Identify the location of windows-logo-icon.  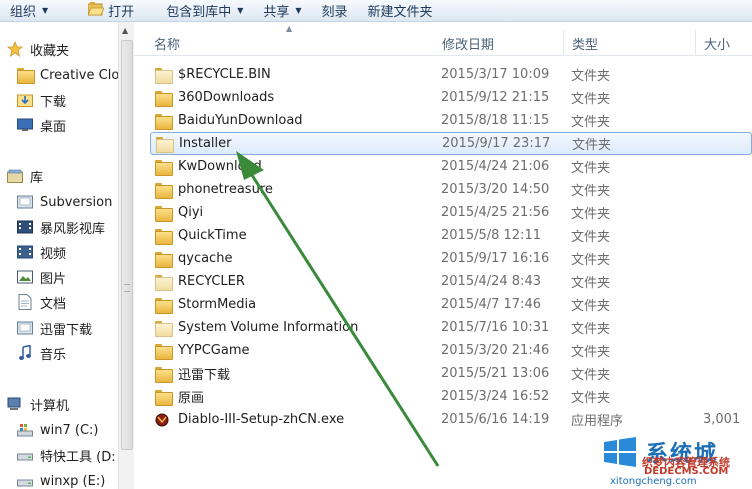
(620, 452).